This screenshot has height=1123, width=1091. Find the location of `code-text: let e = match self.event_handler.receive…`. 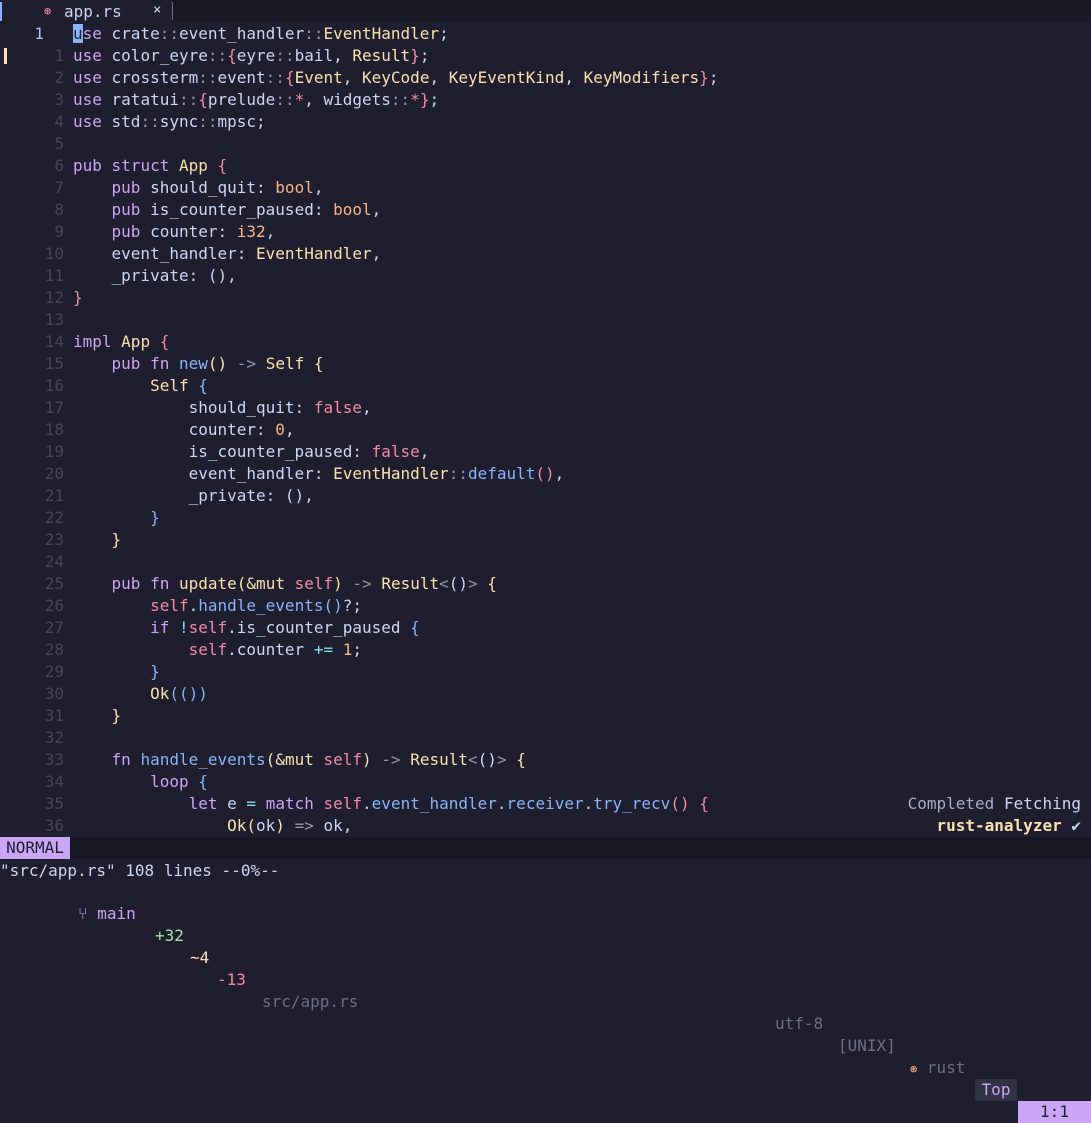

code-text: let e = match self.event_handler.receive… is located at coordinates (391, 804).